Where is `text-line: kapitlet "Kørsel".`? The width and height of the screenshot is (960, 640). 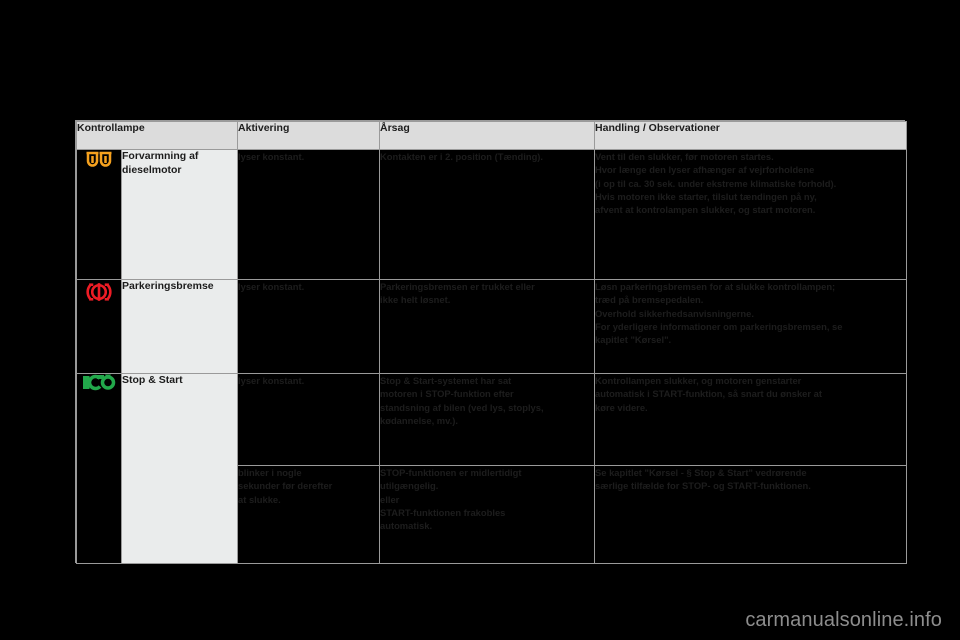 text-line: kapitlet "Kørsel". is located at coordinates (633, 340).